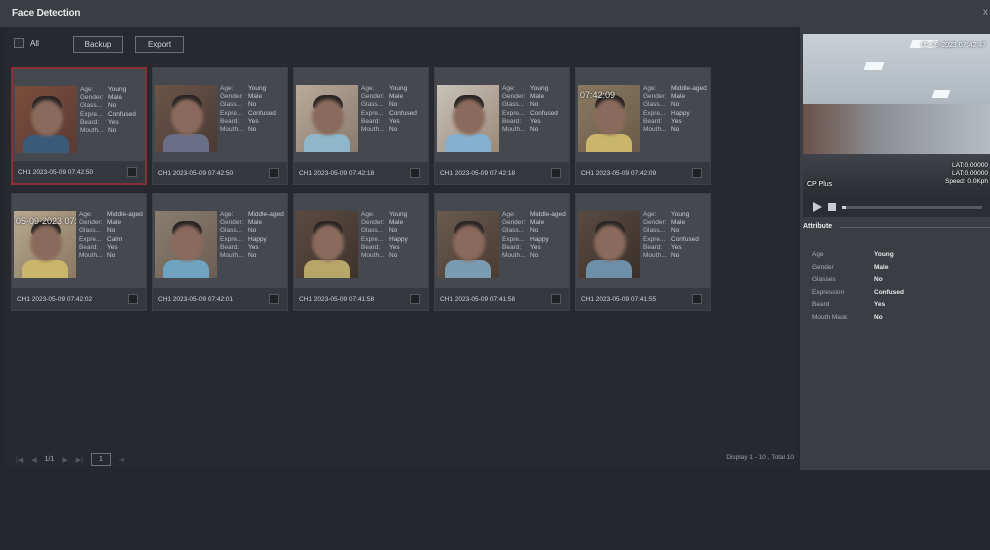 The width and height of the screenshot is (990, 550). Describe the element at coordinates (122, 460) in the screenshot. I see `go-page-icon: ➜` at that location.